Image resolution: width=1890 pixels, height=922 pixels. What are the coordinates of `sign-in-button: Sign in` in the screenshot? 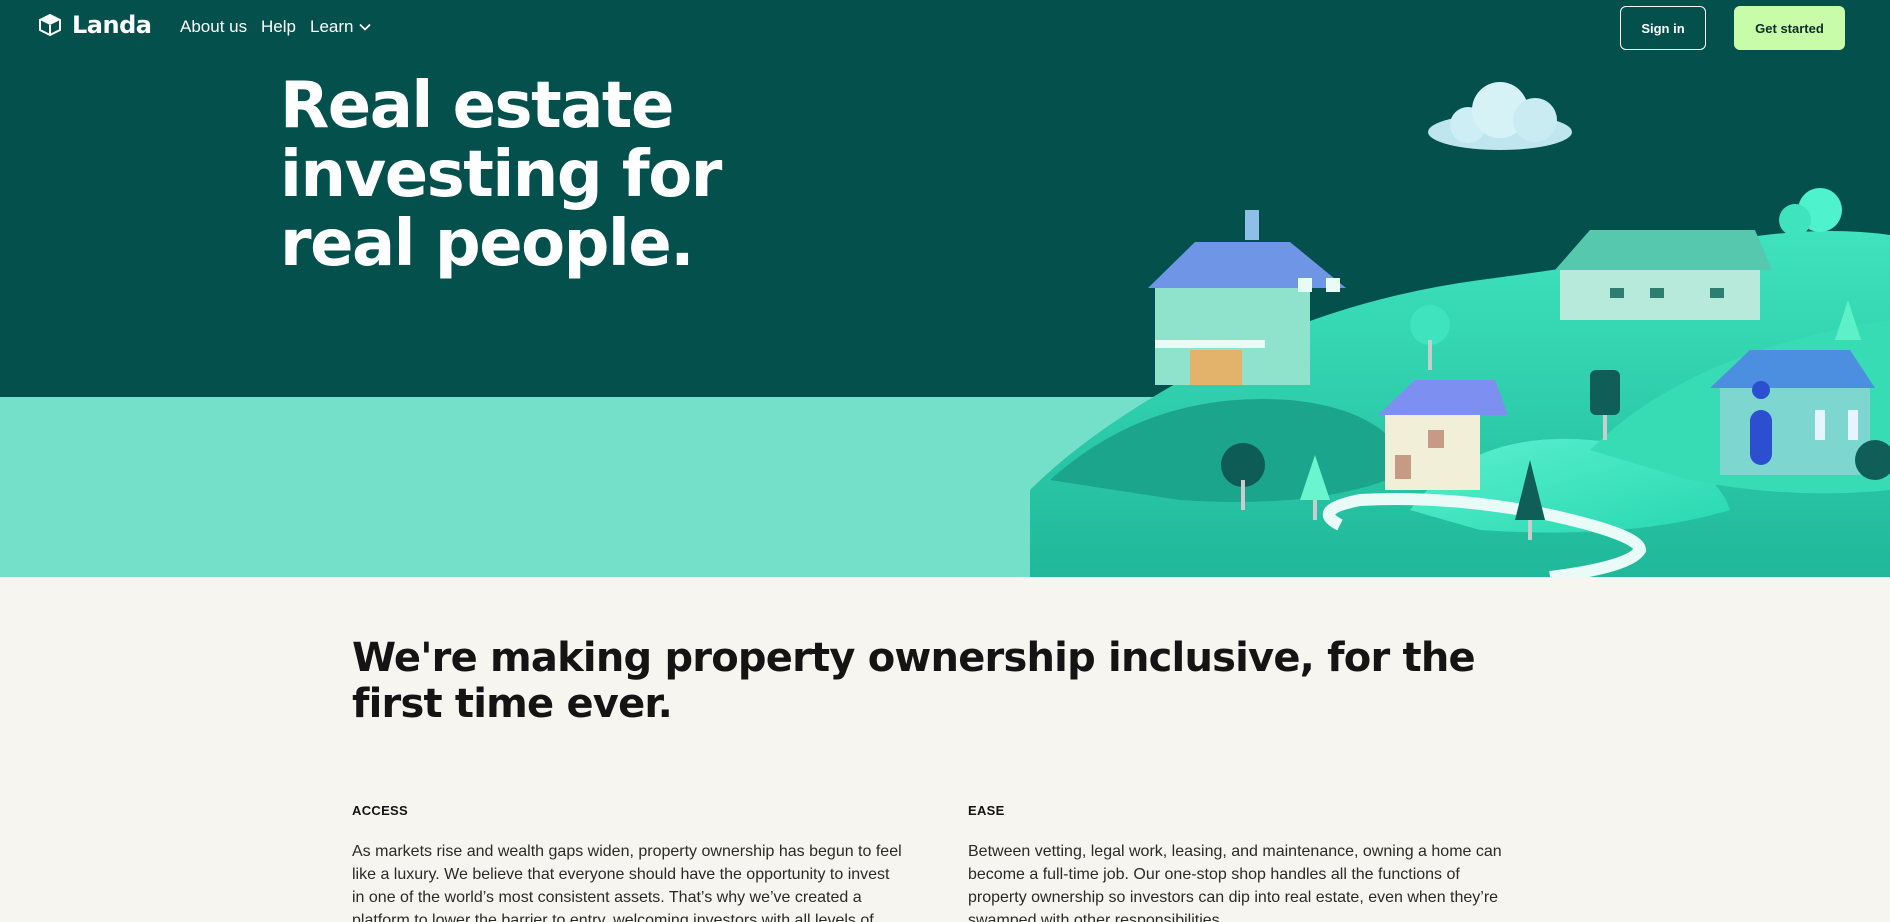 It's located at (1663, 28).